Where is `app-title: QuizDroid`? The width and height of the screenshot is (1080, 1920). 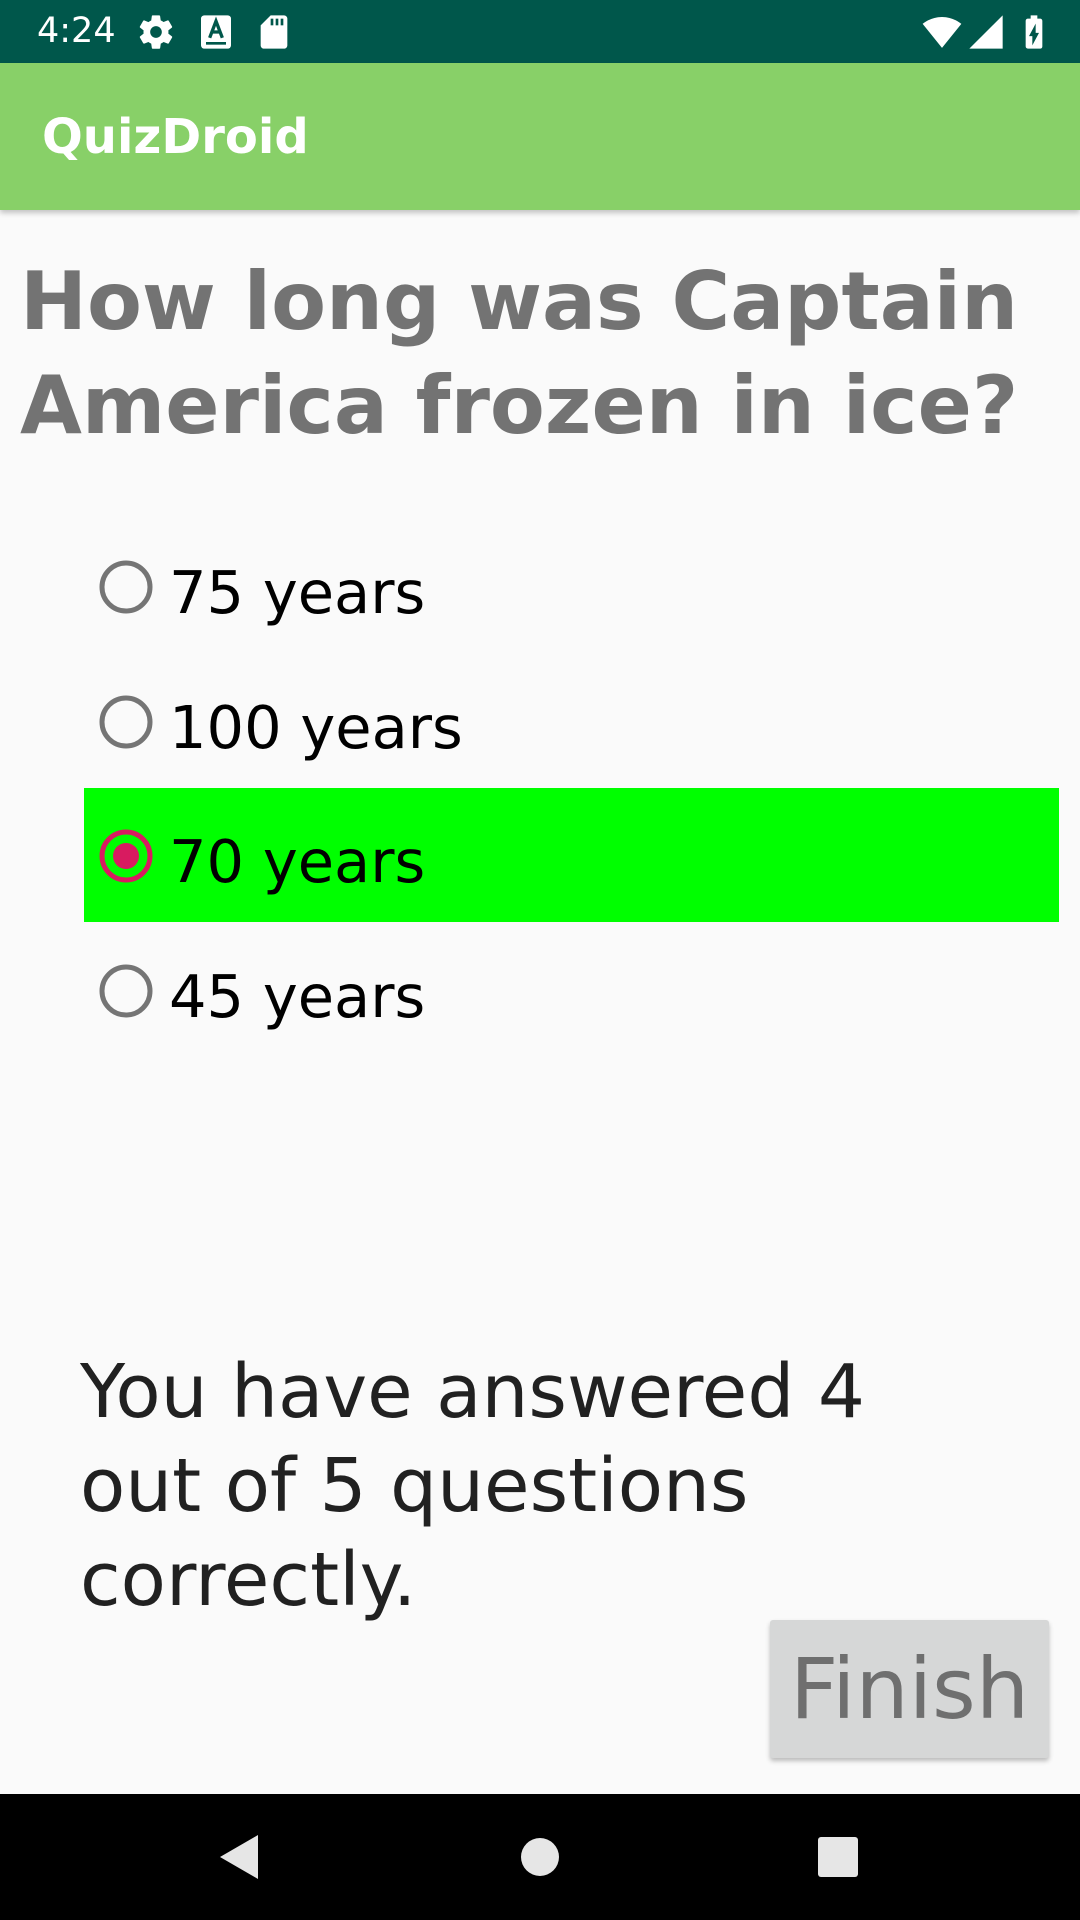 app-title: QuizDroid is located at coordinates (175, 137).